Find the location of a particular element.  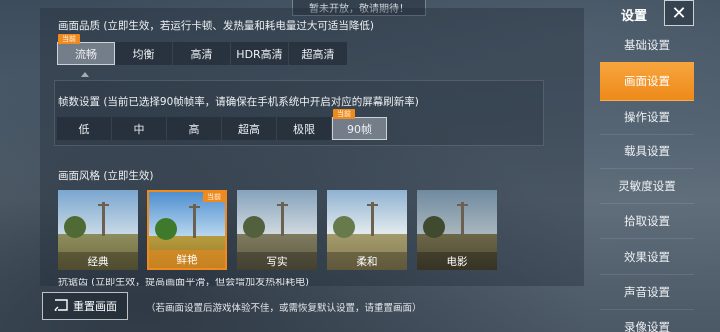

option-label: 高清 is located at coordinates (201, 54).